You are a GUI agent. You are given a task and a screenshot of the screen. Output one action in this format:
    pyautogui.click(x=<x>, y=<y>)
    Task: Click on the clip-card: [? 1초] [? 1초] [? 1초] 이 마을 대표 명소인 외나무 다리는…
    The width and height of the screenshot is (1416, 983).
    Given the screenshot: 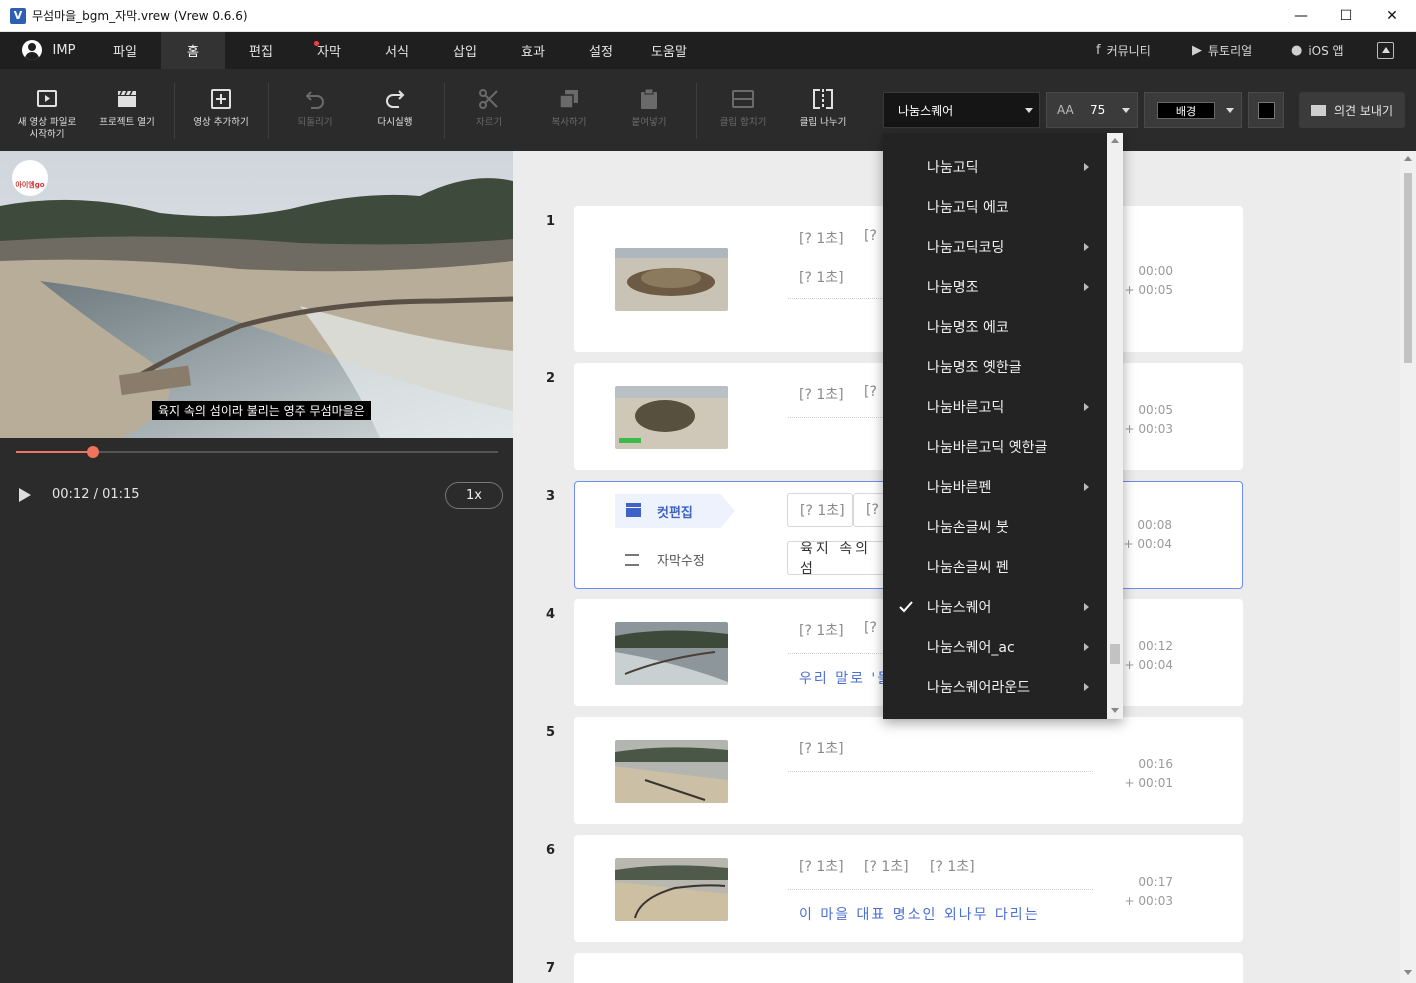 What is the action you would take?
    pyautogui.click(x=908, y=888)
    